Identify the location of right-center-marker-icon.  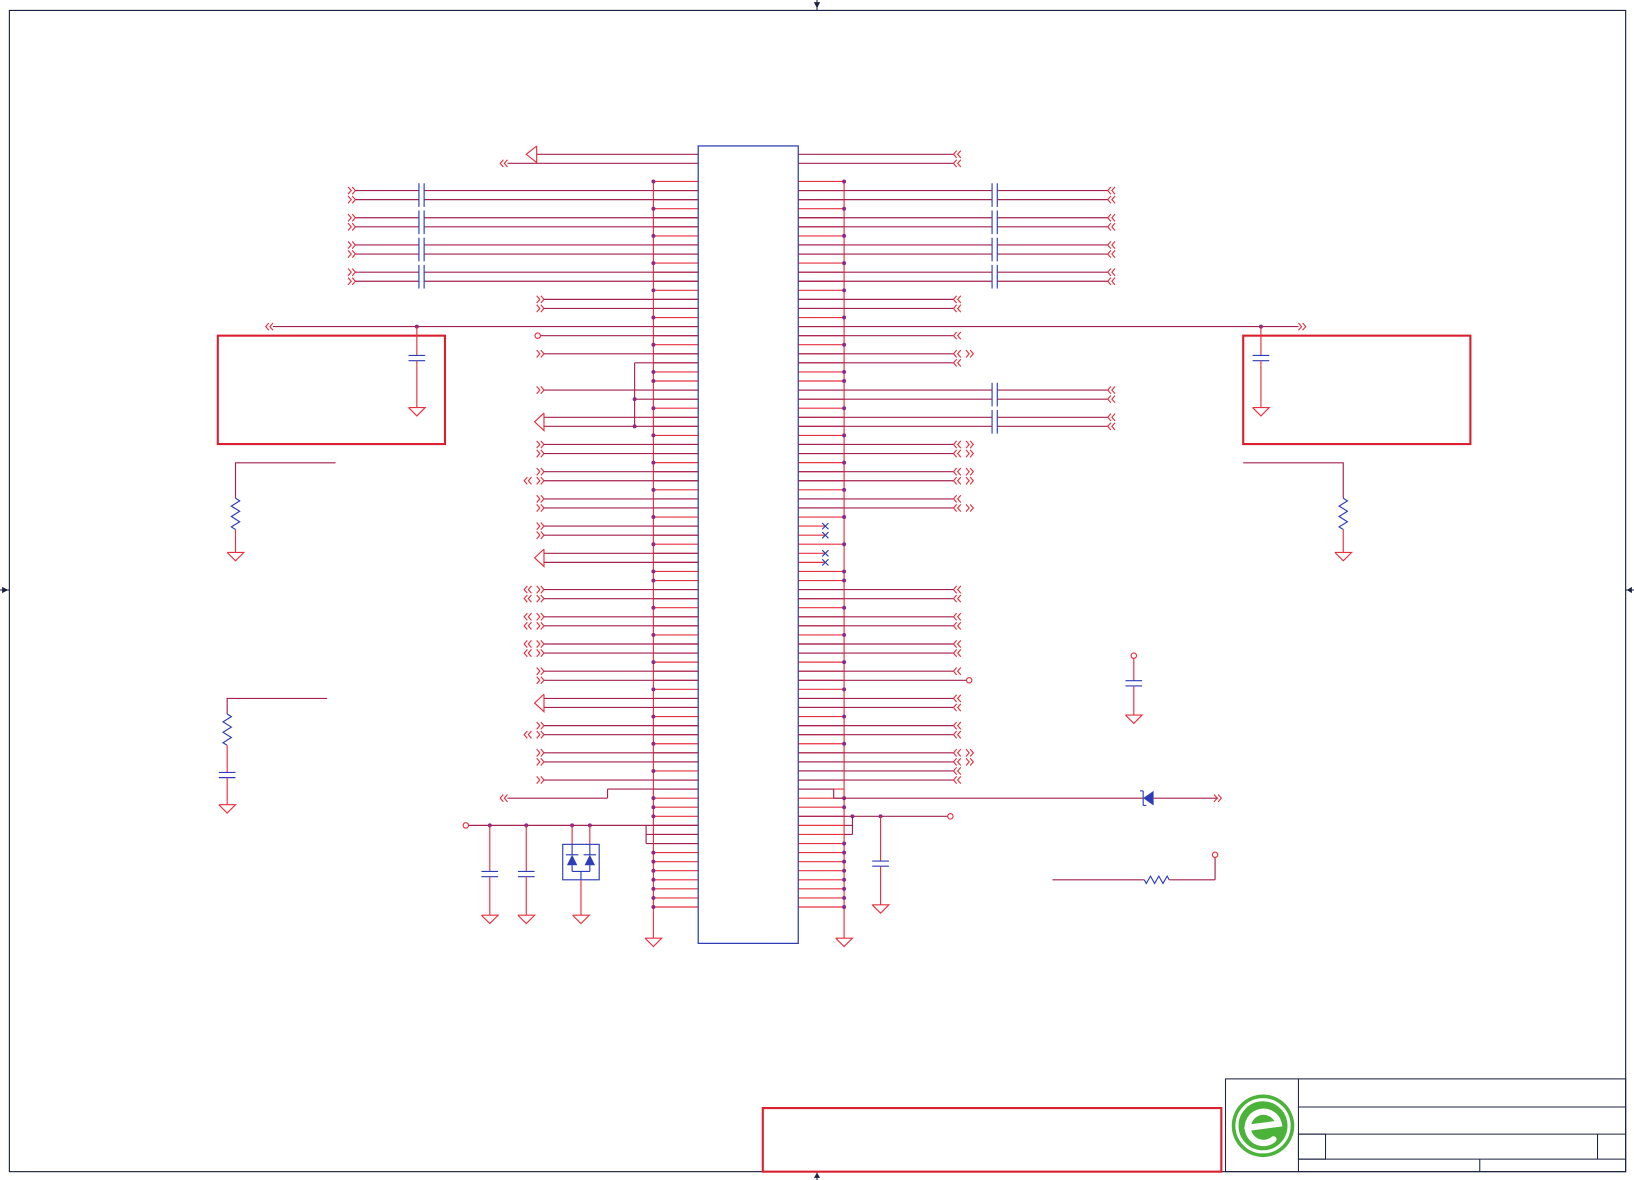
(1629, 590).